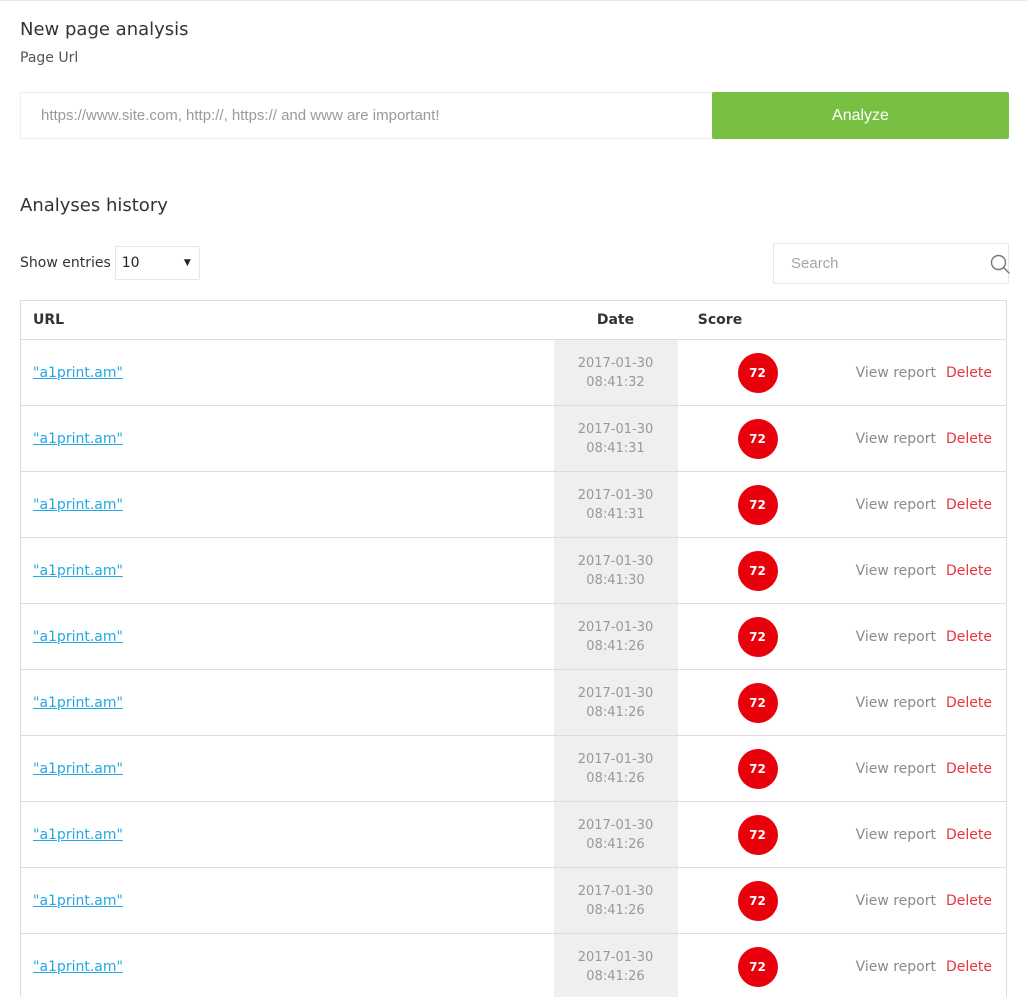 The width and height of the screenshot is (1027, 997). What do you see at coordinates (615, 372) in the screenshot?
I see `date-cell: 2017-01-30 08:41:32` at bounding box center [615, 372].